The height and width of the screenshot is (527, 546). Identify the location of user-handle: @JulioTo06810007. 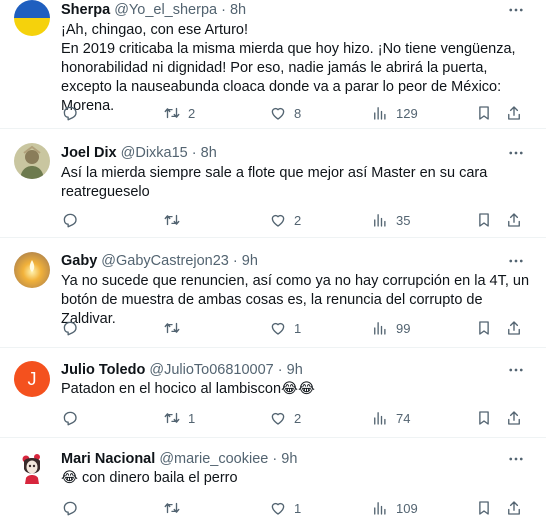
(211, 370).